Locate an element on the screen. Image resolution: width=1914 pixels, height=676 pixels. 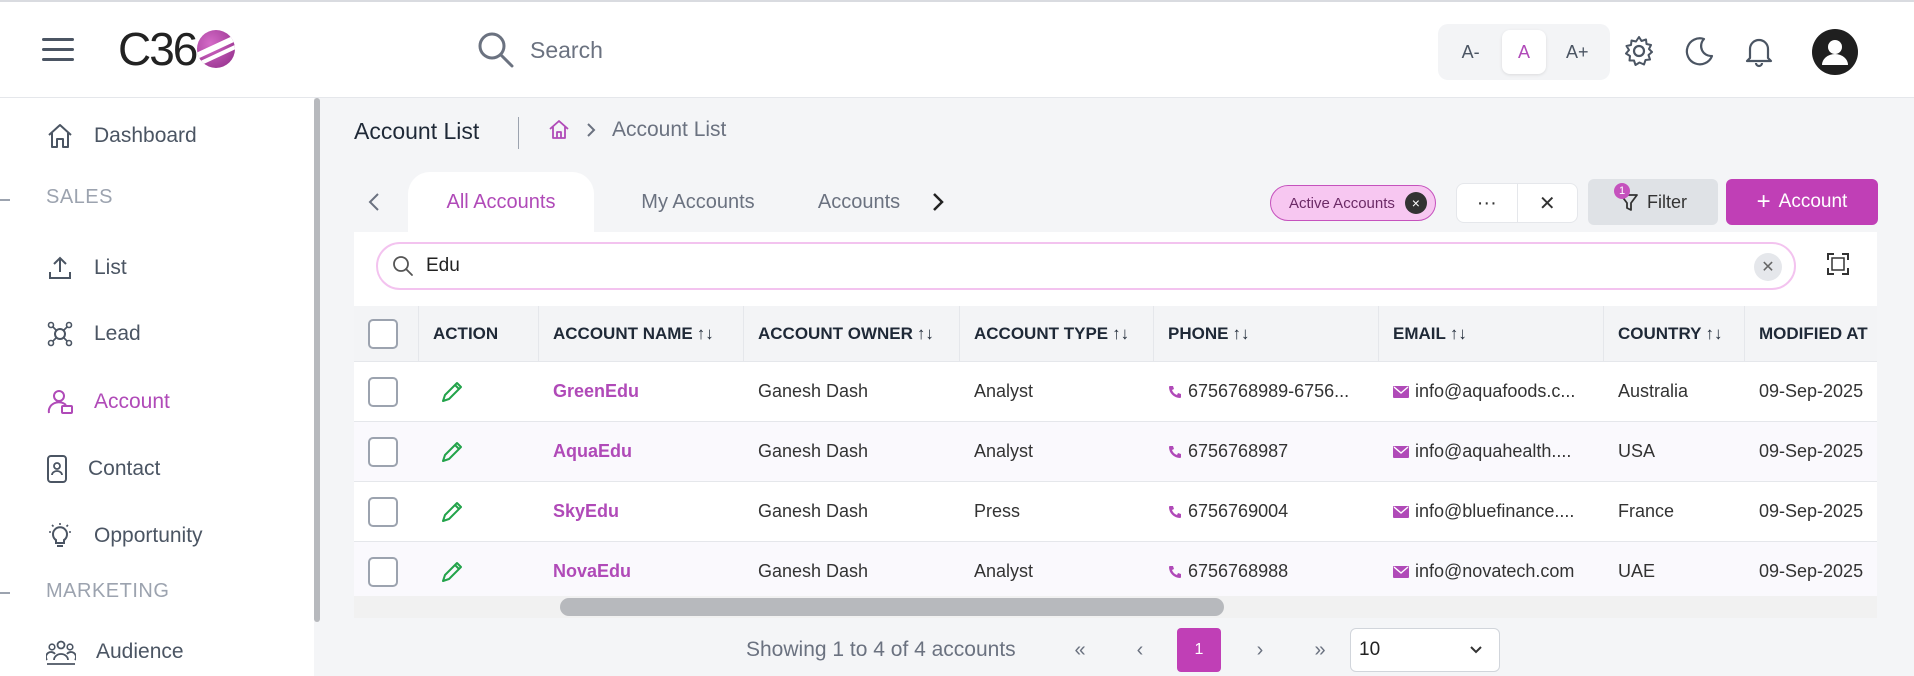
global-search: Search is located at coordinates (539, 50).